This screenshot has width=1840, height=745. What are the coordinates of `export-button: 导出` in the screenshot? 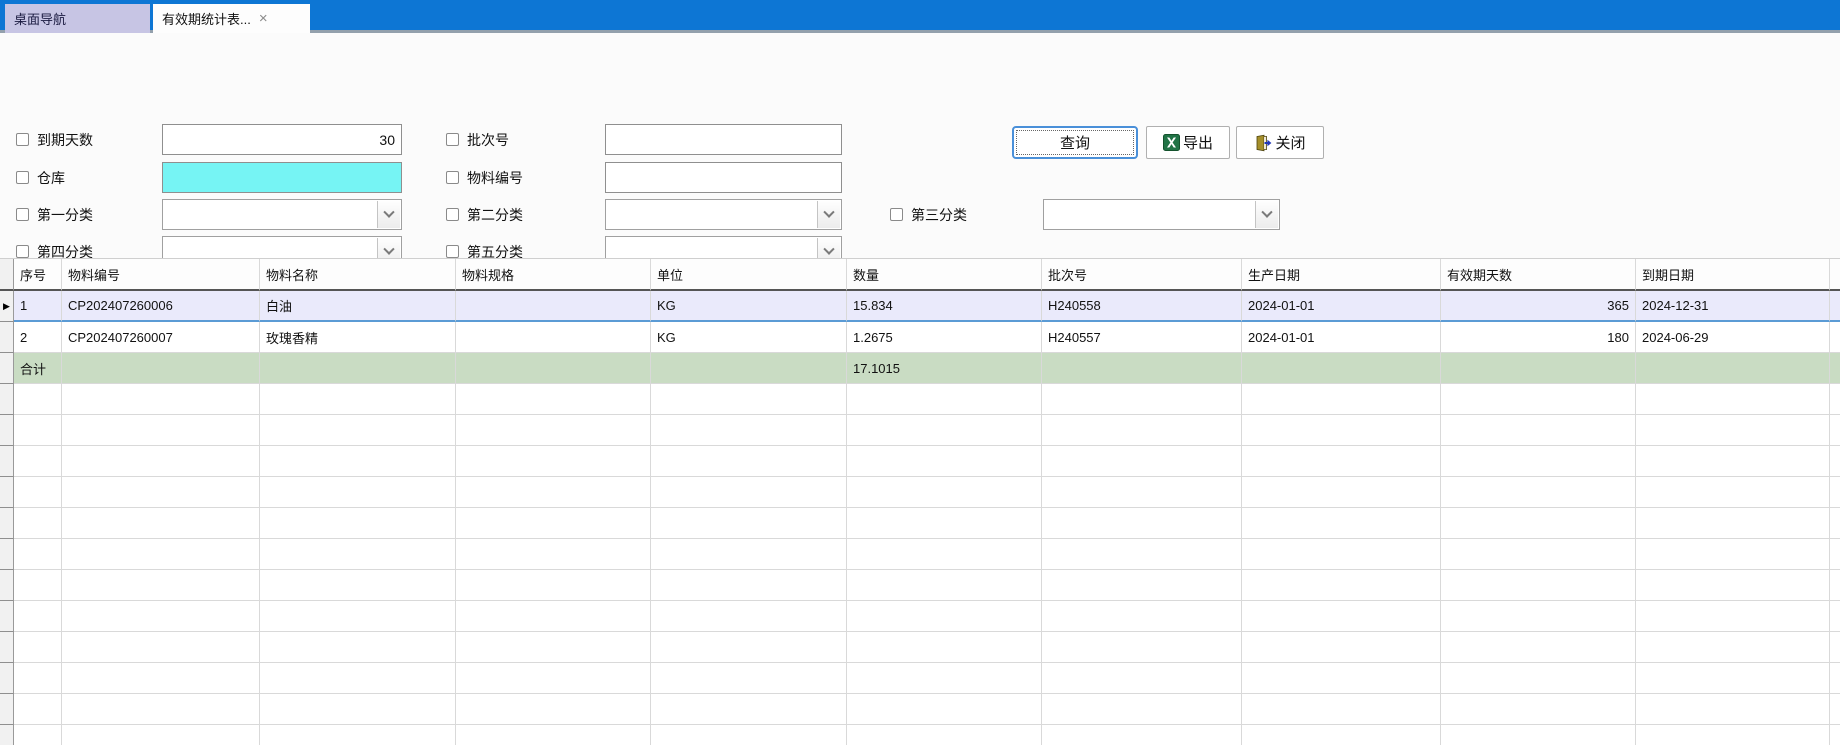 It's located at (1188, 142).